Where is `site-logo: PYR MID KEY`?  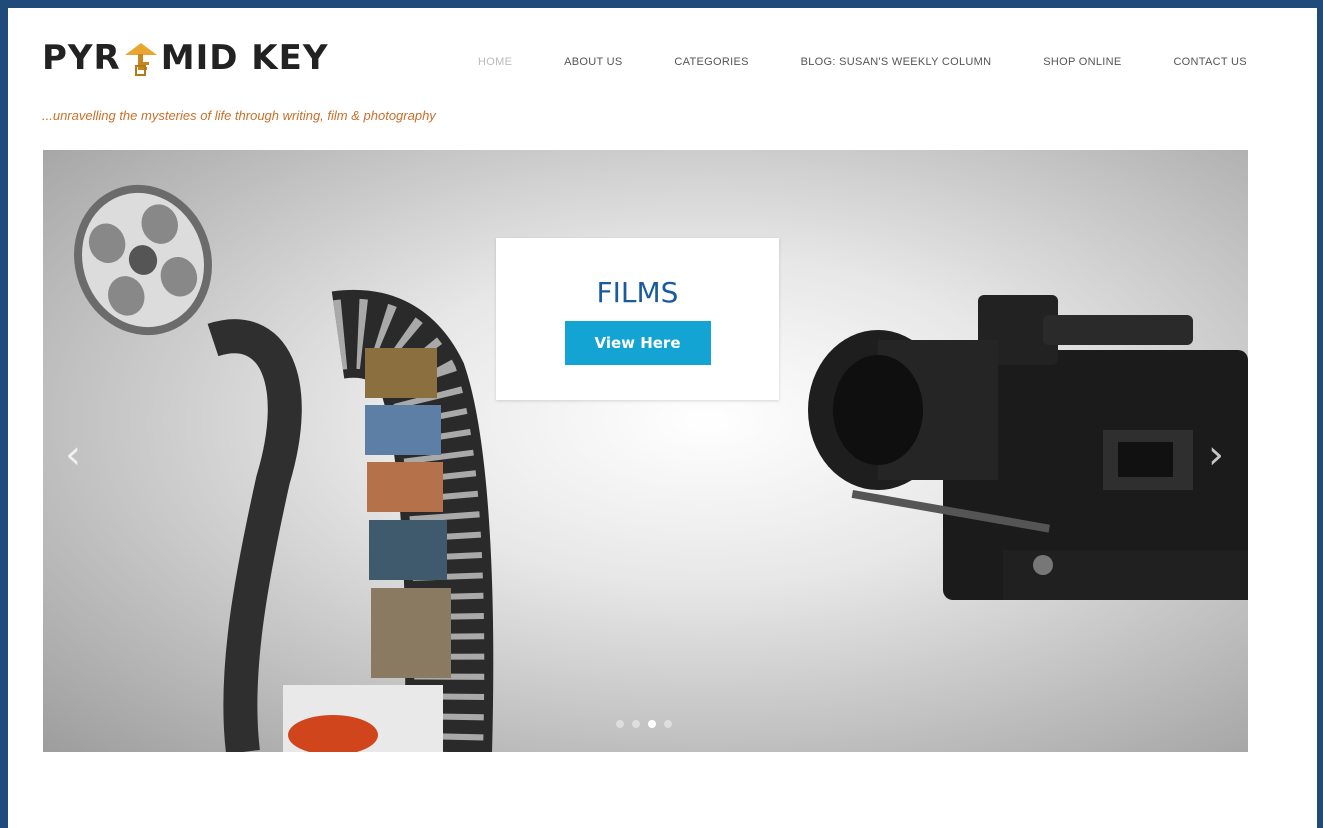
site-logo: PYR MID KEY is located at coordinates (185, 58).